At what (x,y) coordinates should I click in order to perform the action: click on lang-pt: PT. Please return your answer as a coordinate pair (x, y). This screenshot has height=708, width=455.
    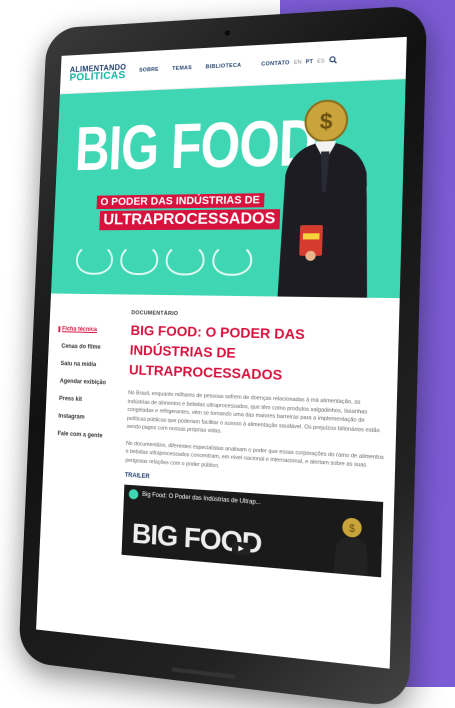
    Looking at the image, I should click on (309, 62).